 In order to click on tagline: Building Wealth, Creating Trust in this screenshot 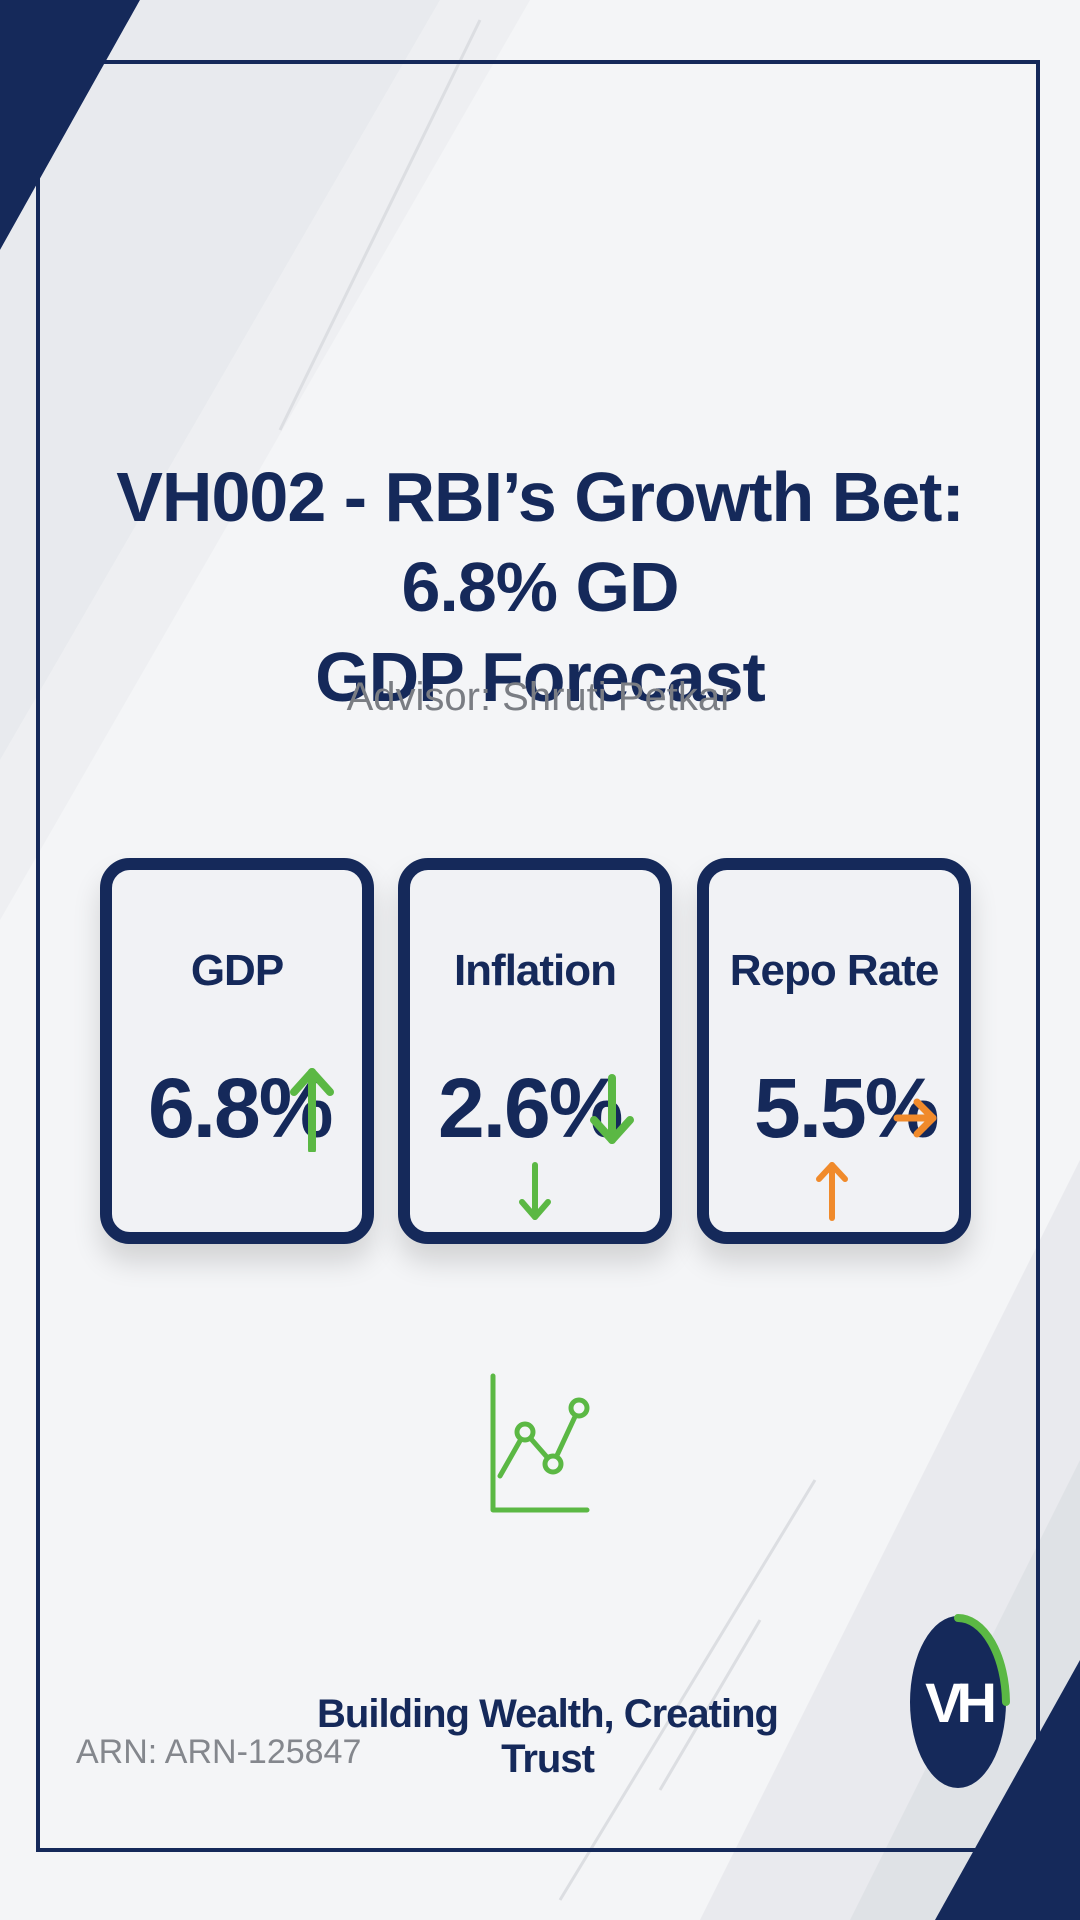, I will do `click(548, 1736)`.